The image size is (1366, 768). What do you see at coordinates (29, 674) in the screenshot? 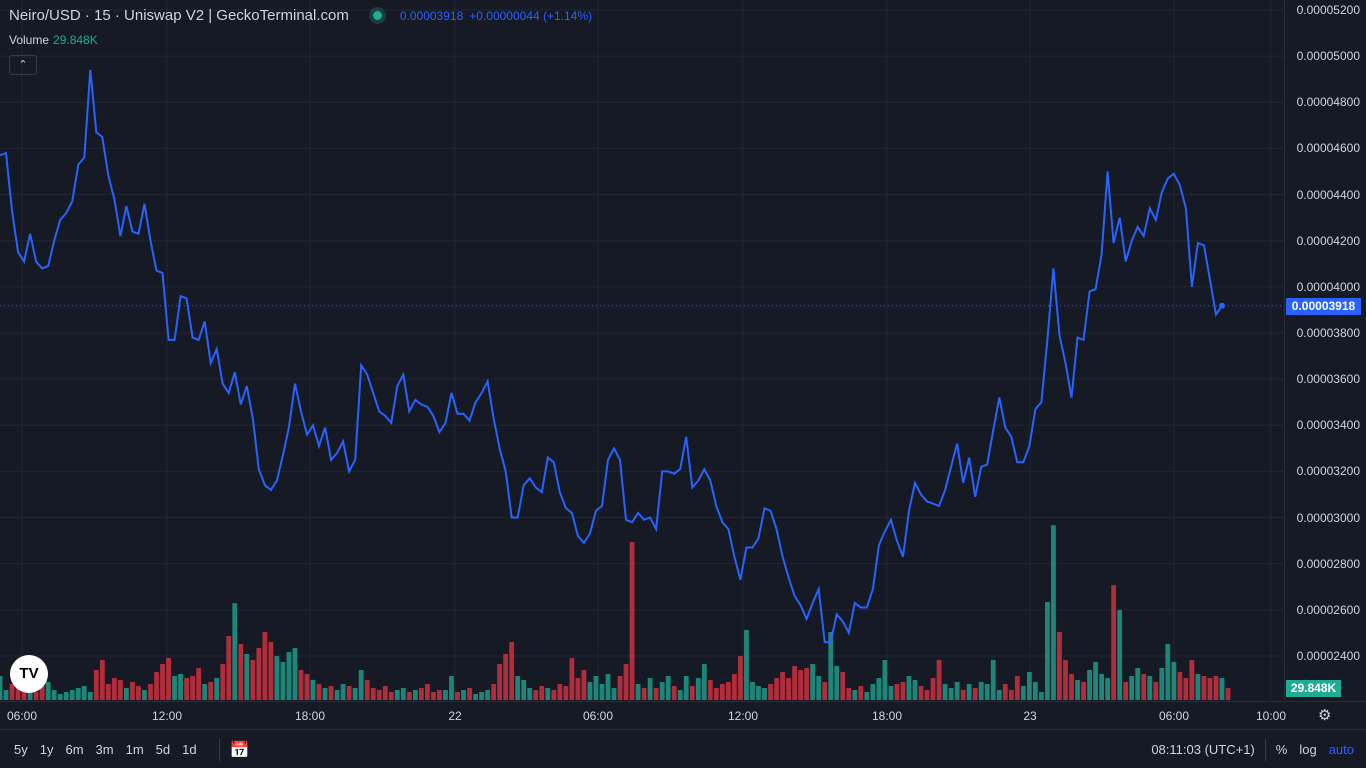
I see `tradingview-logo-icon: TV` at bounding box center [29, 674].